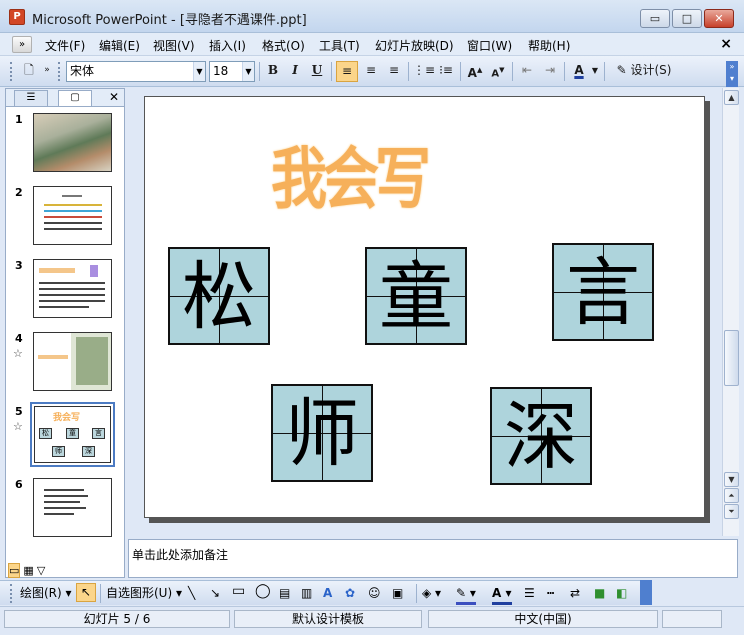 The width and height of the screenshot is (744, 635). What do you see at coordinates (327, 593) in the screenshot?
I see `wordart-icon: A` at bounding box center [327, 593].